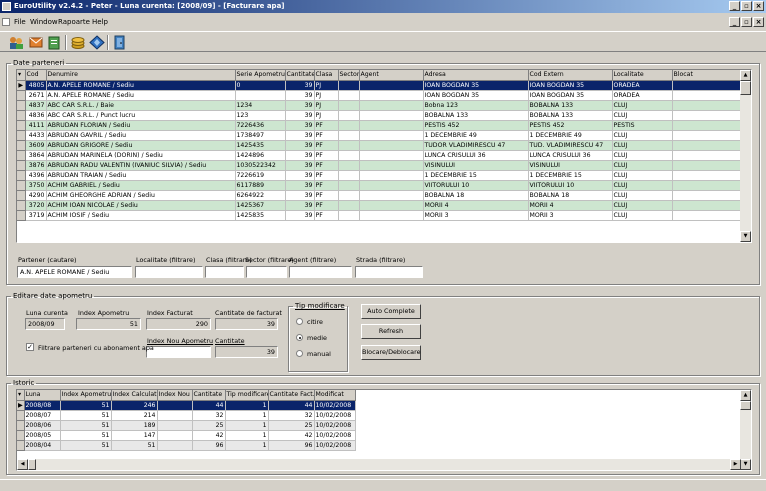 This screenshot has height=491, width=766. I want to click on table-cell: 3876, so click(36, 165).